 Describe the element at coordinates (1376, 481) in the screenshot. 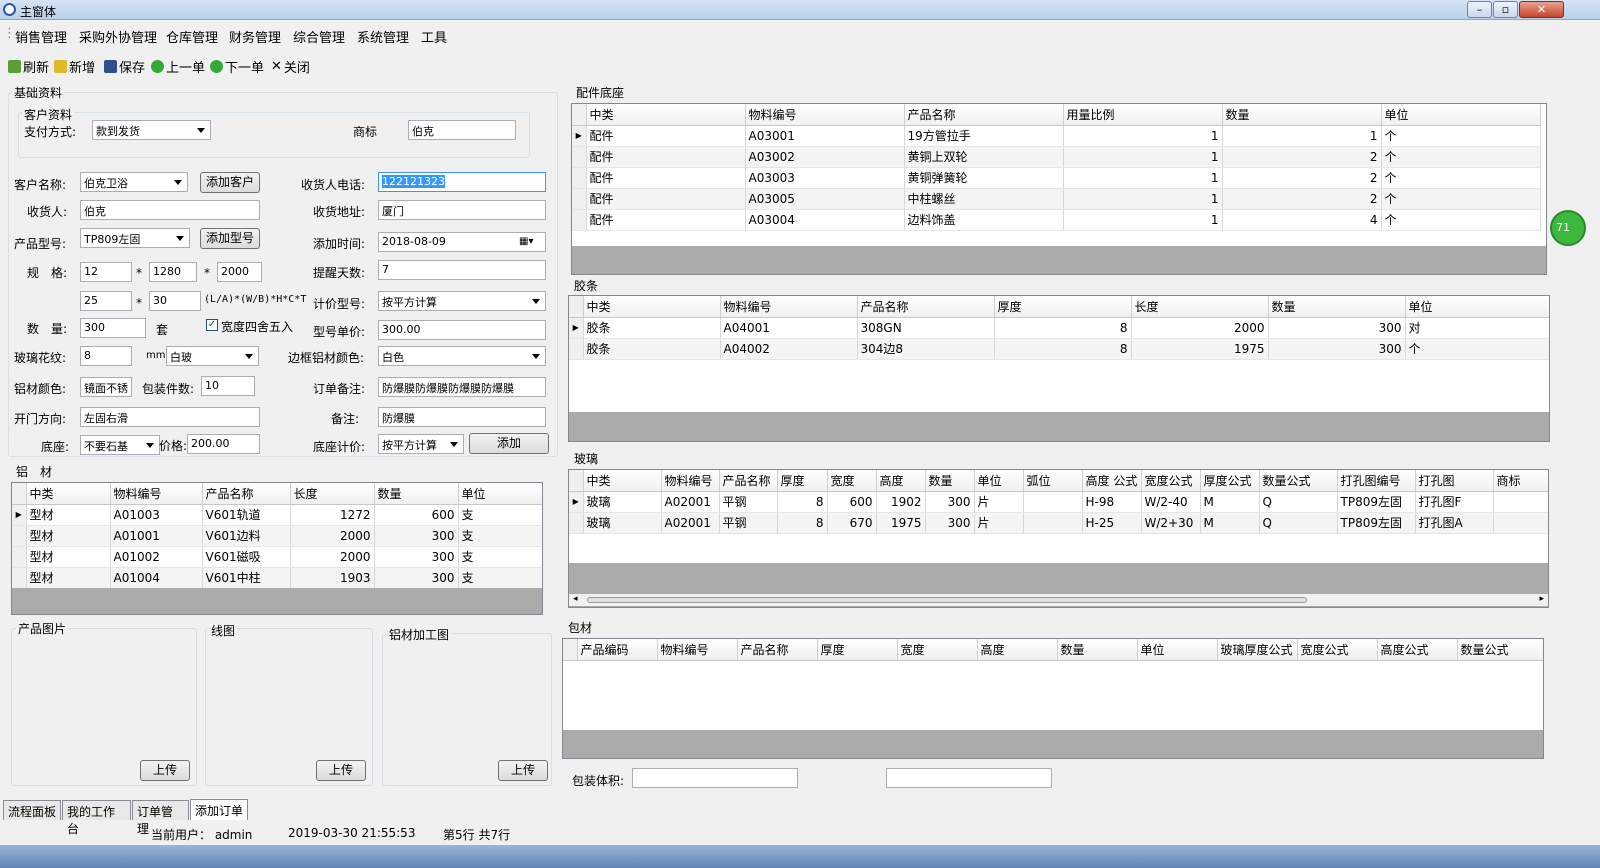

I see `col-header: 打孔图编号` at that location.